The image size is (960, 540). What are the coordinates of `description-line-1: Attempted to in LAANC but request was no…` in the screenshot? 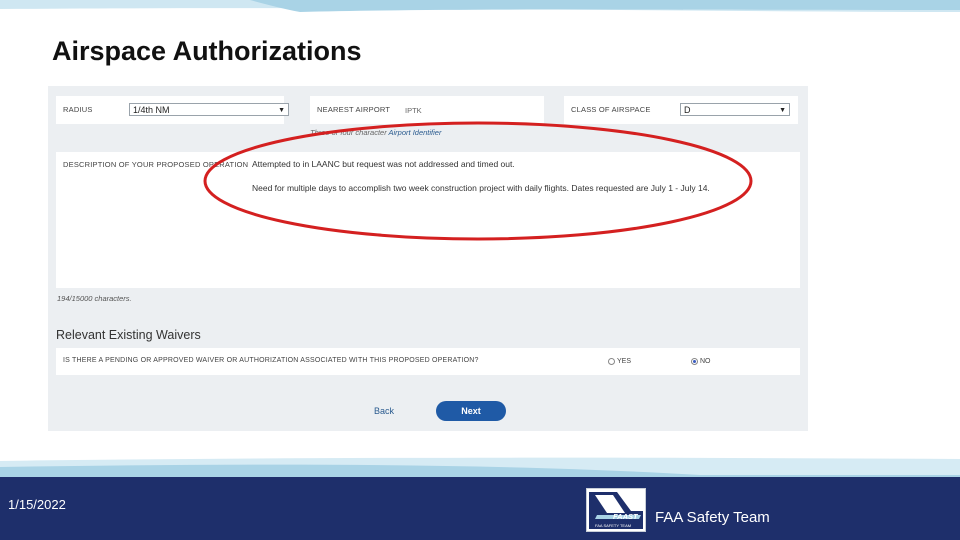 It's located at (383, 164).